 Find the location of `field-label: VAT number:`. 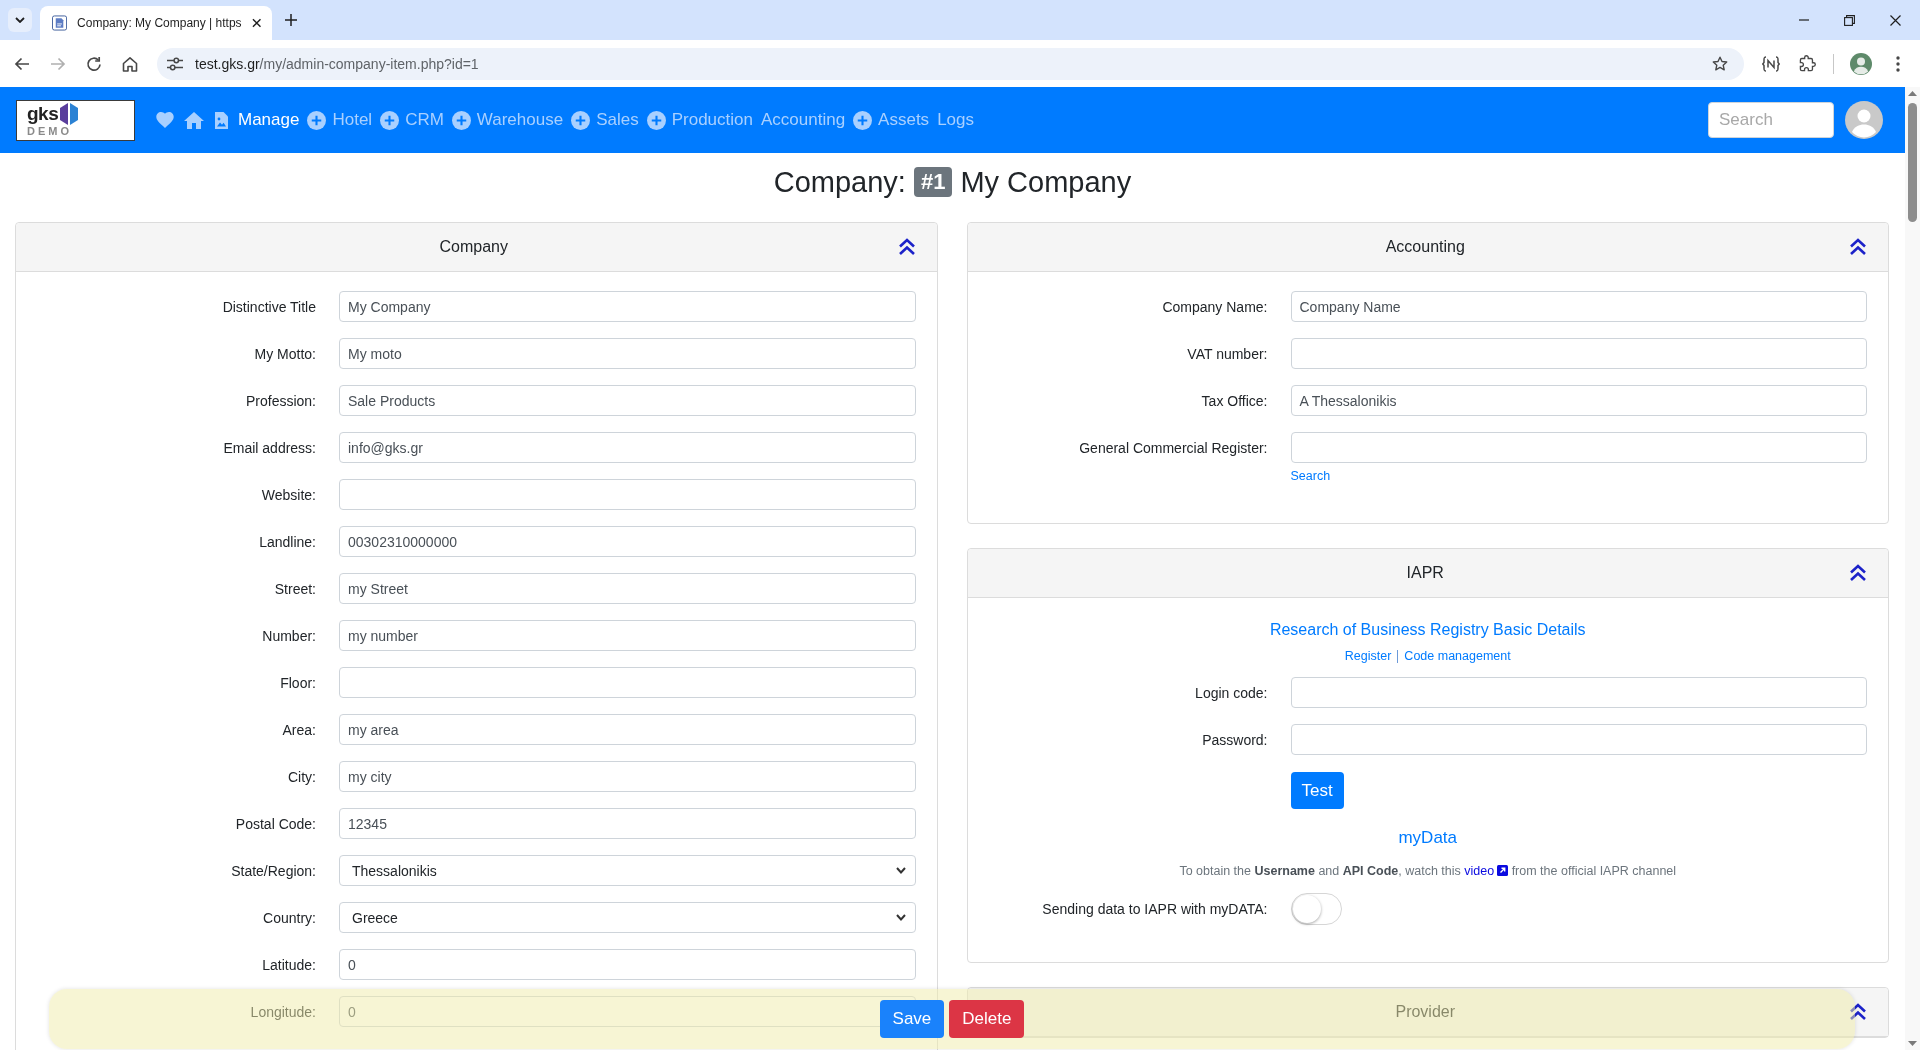

field-label: VAT number: is located at coordinates (1227, 353).